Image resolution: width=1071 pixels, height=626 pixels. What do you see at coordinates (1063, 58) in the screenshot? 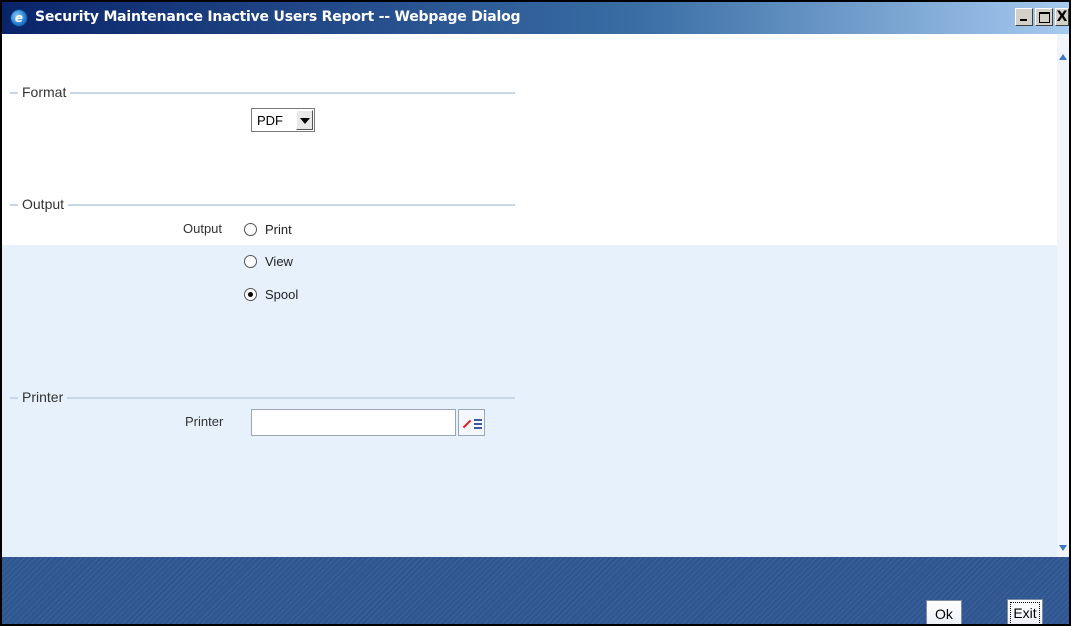
I see `scroll-up-icon` at bounding box center [1063, 58].